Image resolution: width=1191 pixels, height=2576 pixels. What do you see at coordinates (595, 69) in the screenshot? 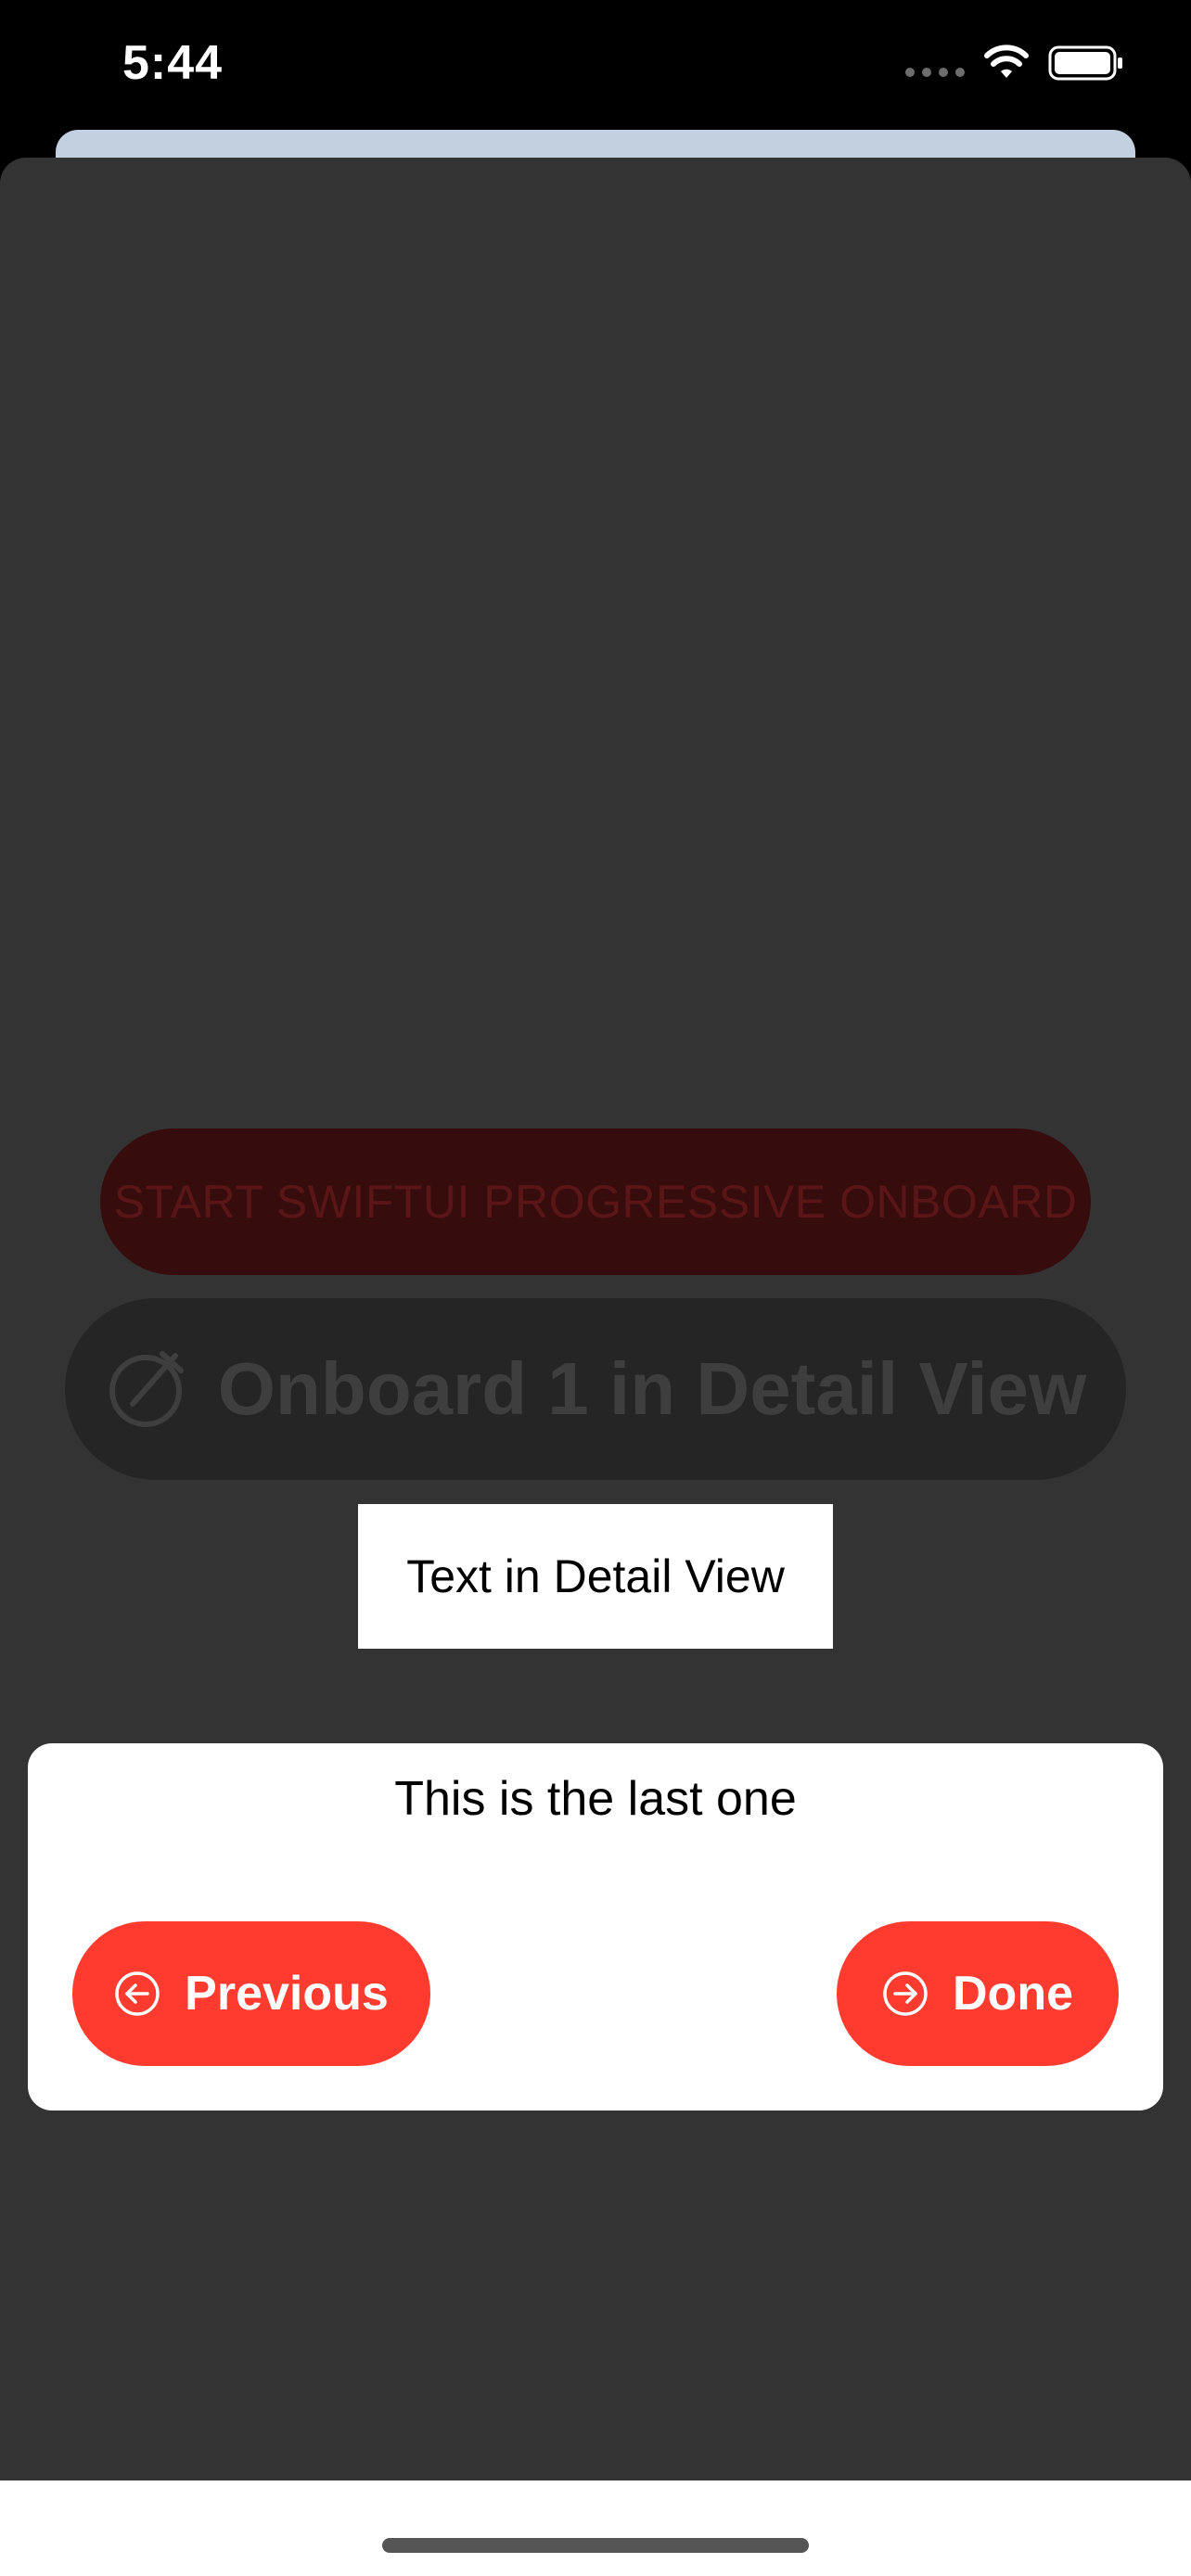
I see `status-bar: 5:44` at bounding box center [595, 69].